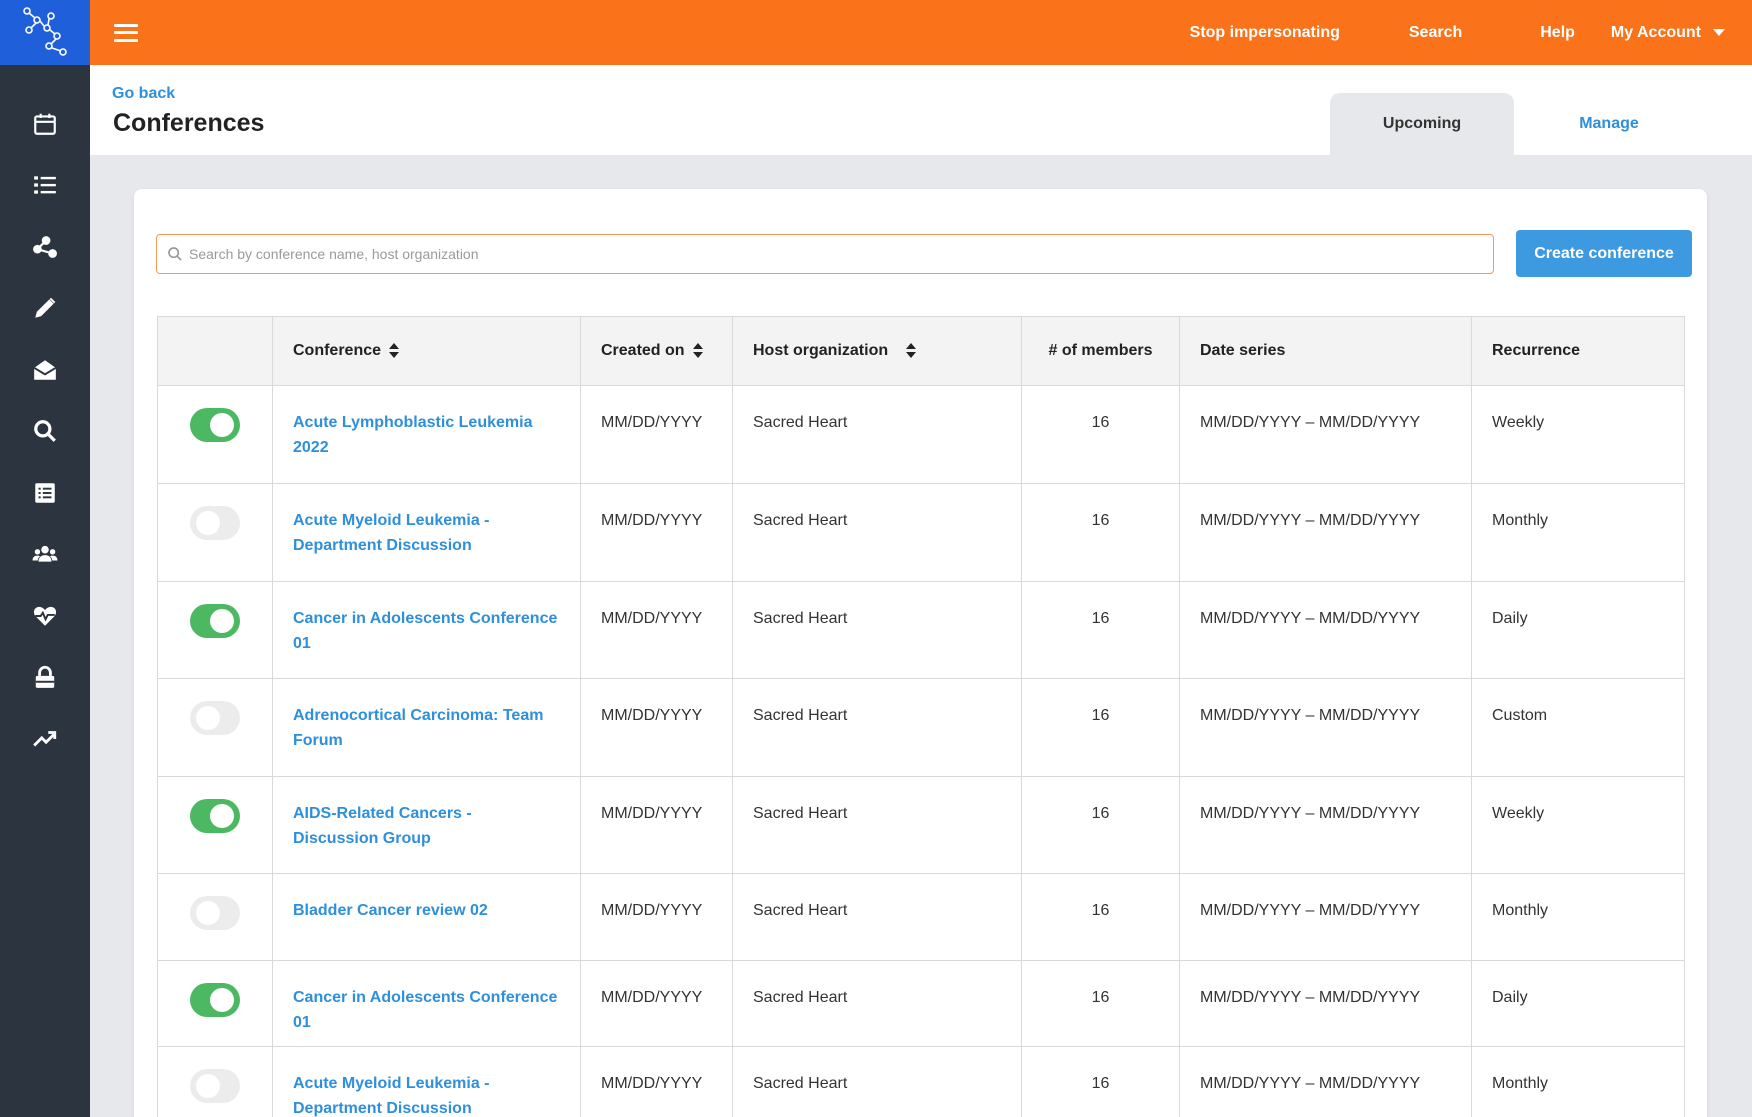 The image size is (1752, 1117). I want to click on sidebar-item-analytics, so click(45, 739).